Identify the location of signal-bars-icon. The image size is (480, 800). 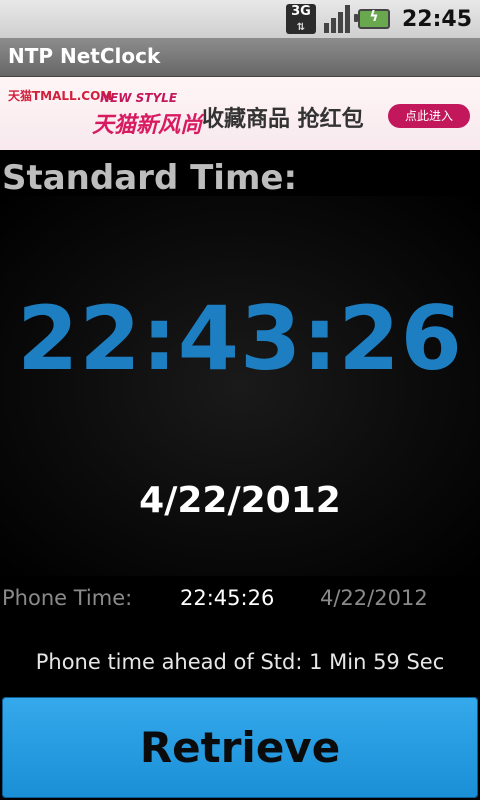
(336, 19).